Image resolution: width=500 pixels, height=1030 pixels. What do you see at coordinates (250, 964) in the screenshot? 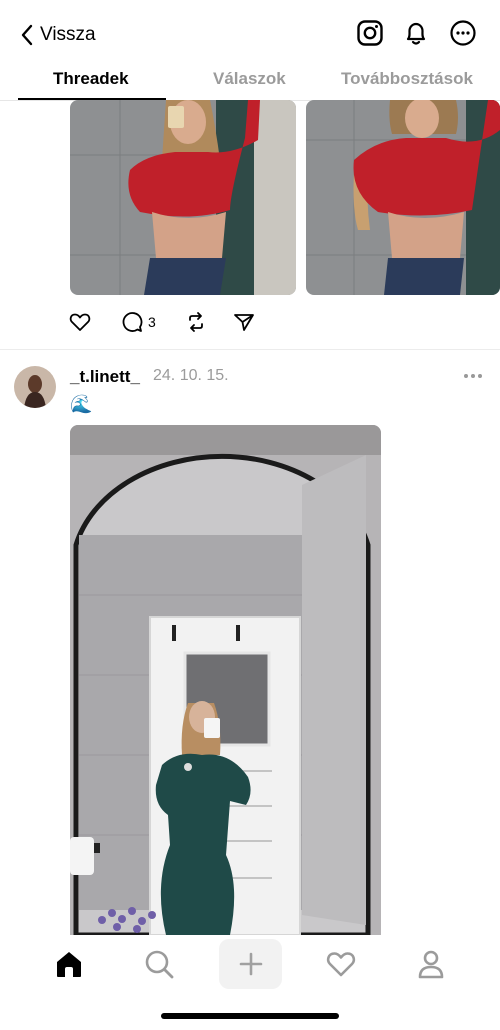
I see `plus-icon` at bounding box center [250, 964].